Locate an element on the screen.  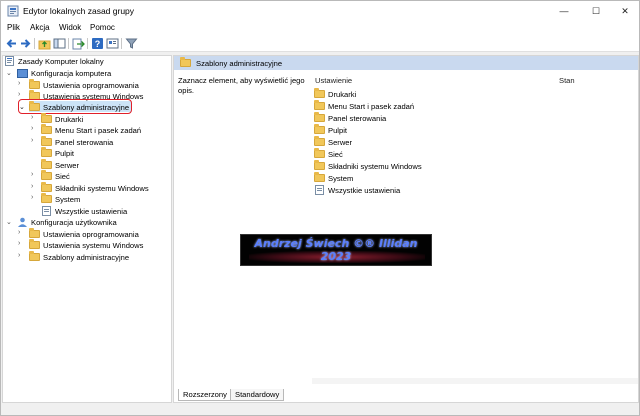
help-icon: ? is located at coordinates (97, 43).